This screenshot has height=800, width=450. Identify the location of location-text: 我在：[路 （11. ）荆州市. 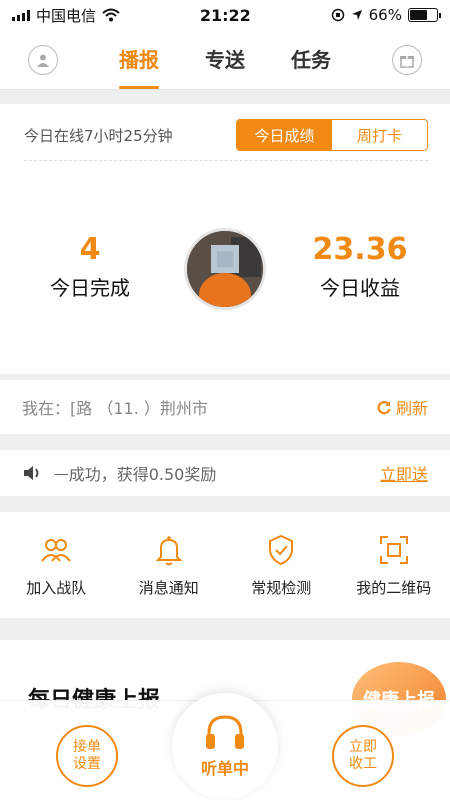
(115, 408).